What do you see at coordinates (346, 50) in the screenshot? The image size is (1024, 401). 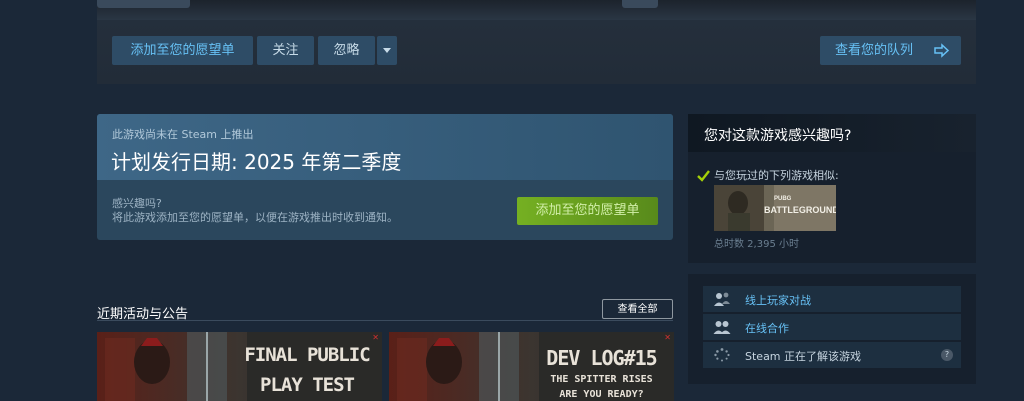 I see `ignore-button: 忽略` at bounding box center [346, 50].